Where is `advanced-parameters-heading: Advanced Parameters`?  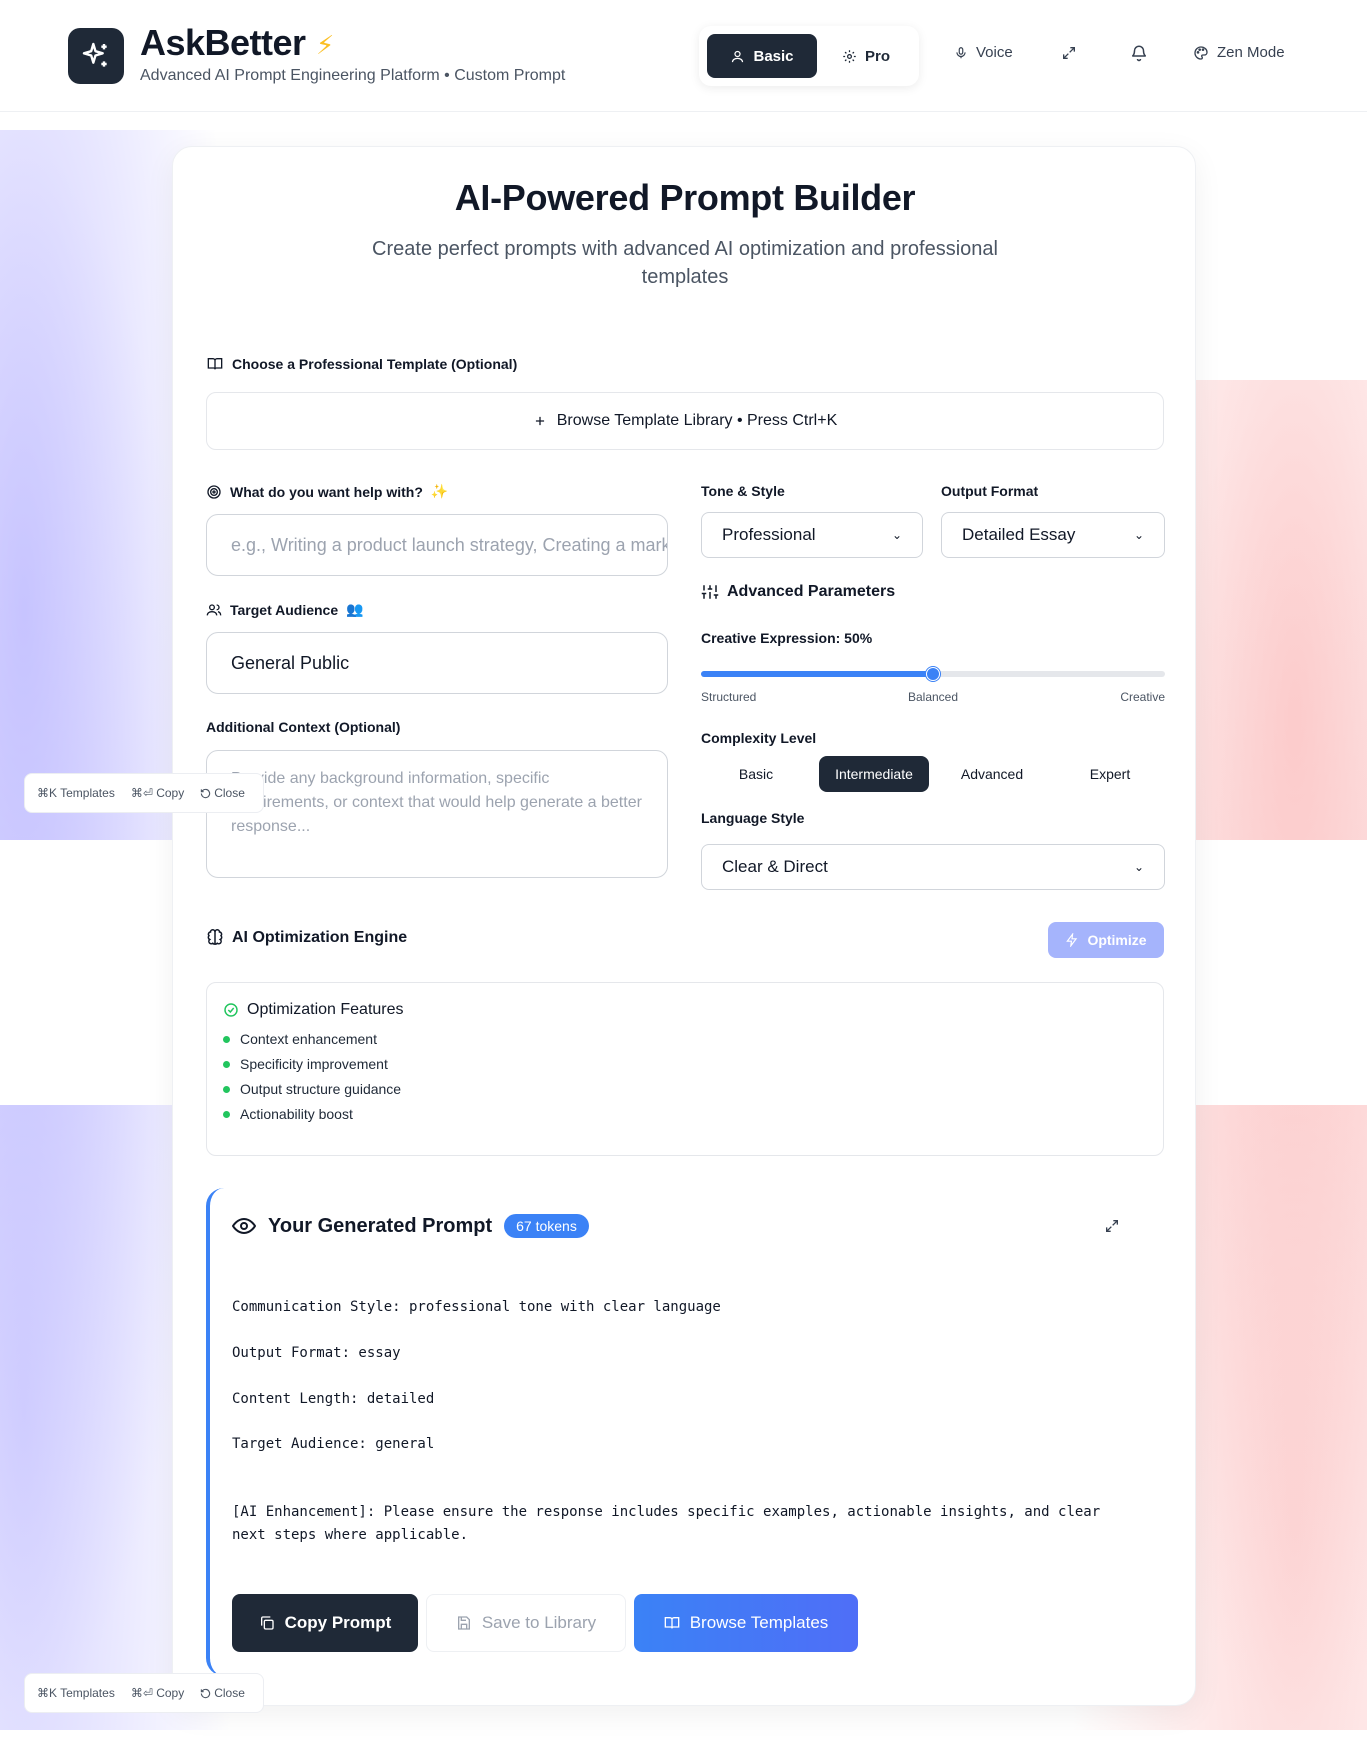
advanced-parameters-heading: Advanced Parameters is located at coordinates (798, 592).